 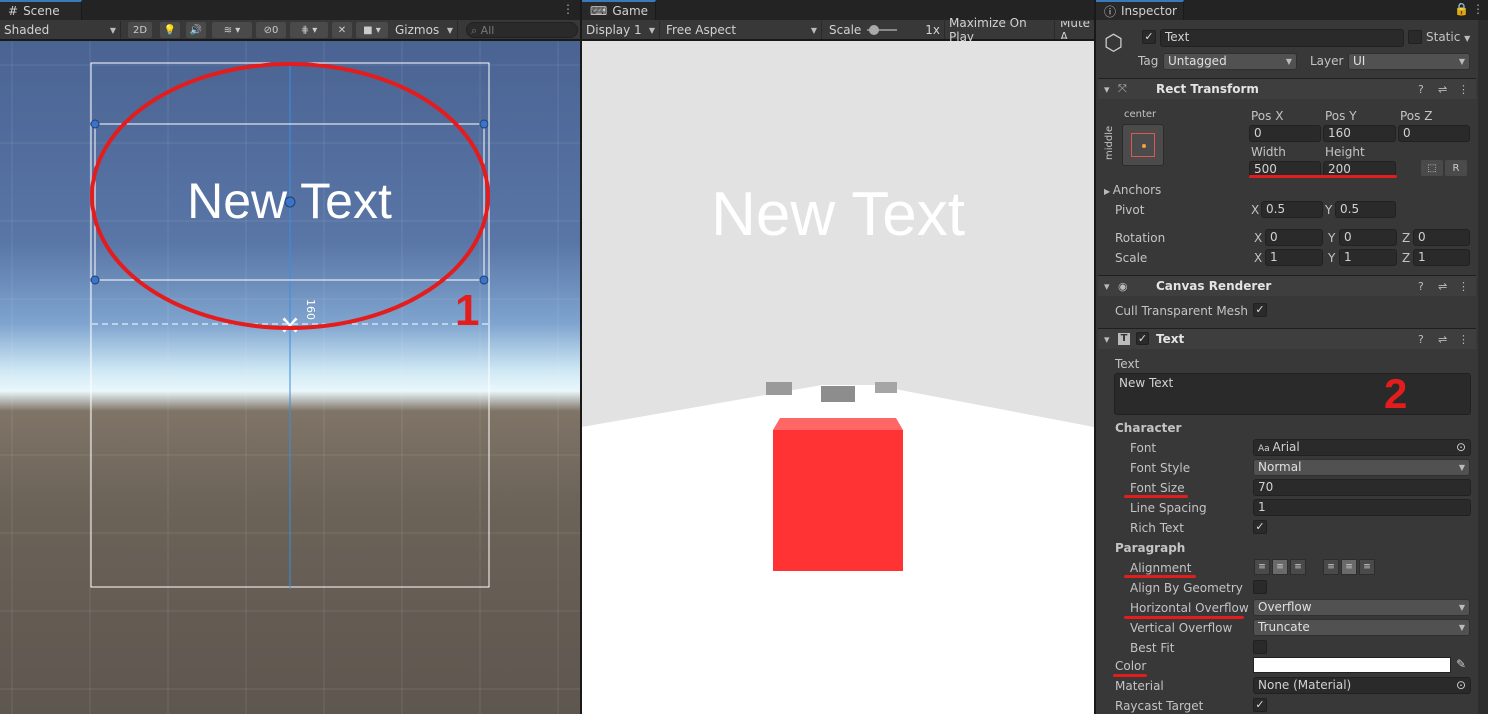 What do you see at coordinates (1292, 209) in the screenshot?
I see `pivot-x-field: 0.5` at bounding box center [1292, 209].